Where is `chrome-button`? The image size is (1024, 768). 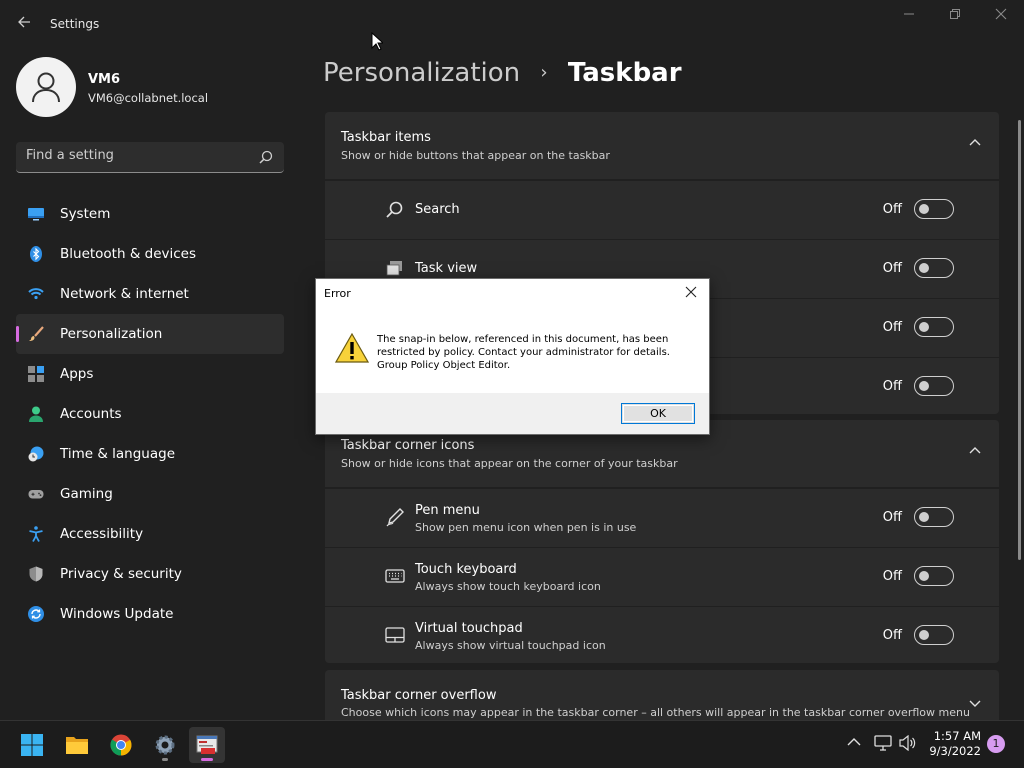 chrome-button is located at coordinates (121, 745).